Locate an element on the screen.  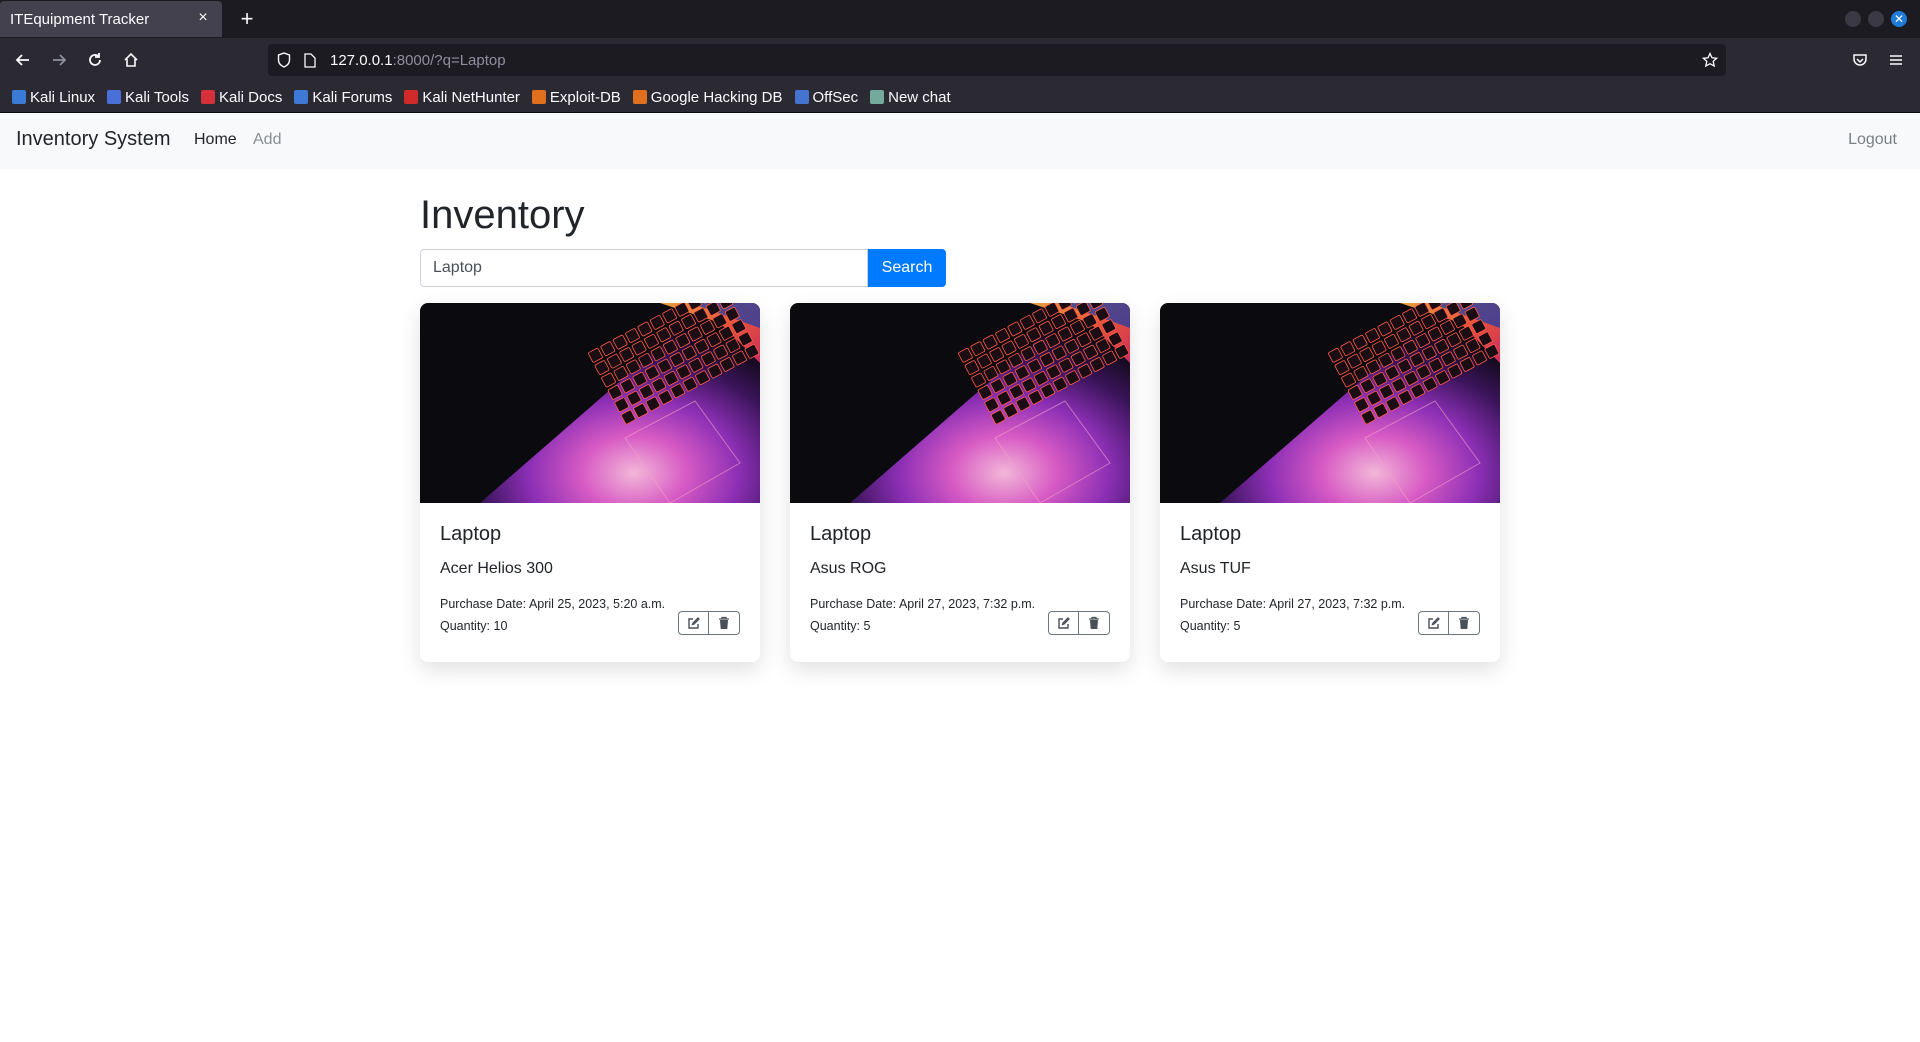
kali-nethunter-icon is located at coordinates (411, 97).